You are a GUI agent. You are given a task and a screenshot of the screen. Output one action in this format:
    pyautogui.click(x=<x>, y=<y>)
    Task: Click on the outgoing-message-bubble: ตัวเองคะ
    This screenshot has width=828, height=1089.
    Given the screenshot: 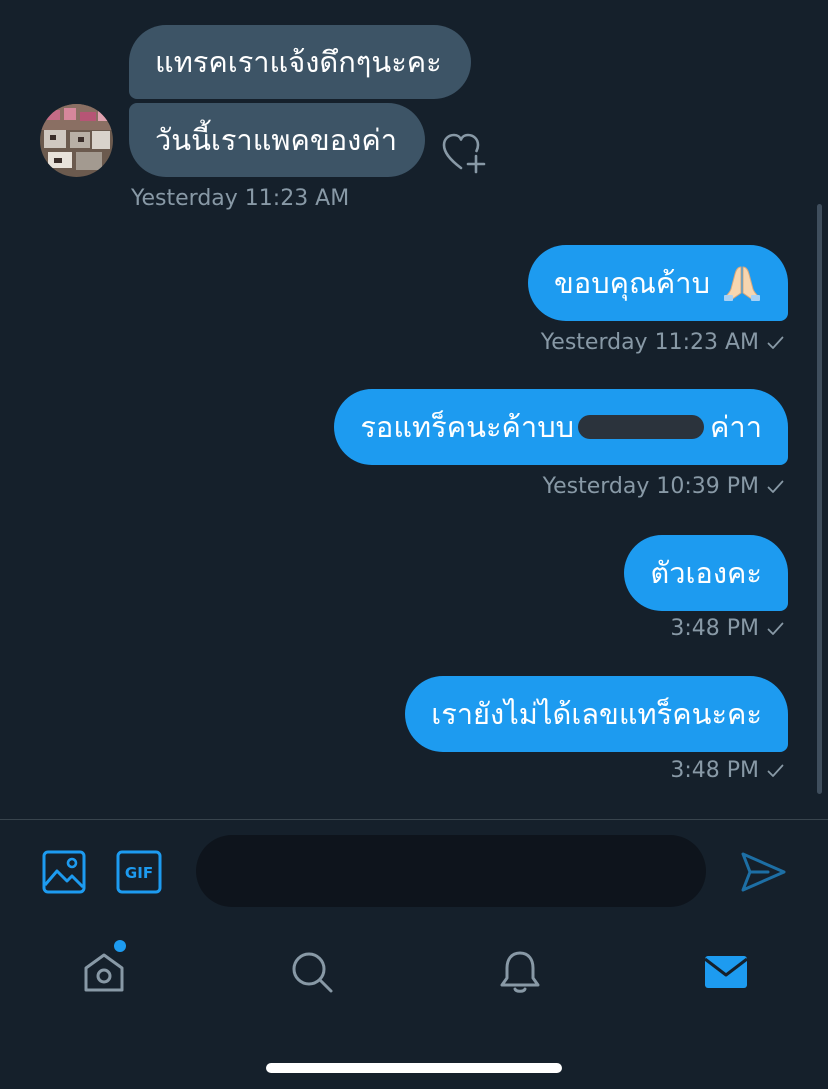 What is the action you would take?
    pyautogui.click(x=706, y=573)
    